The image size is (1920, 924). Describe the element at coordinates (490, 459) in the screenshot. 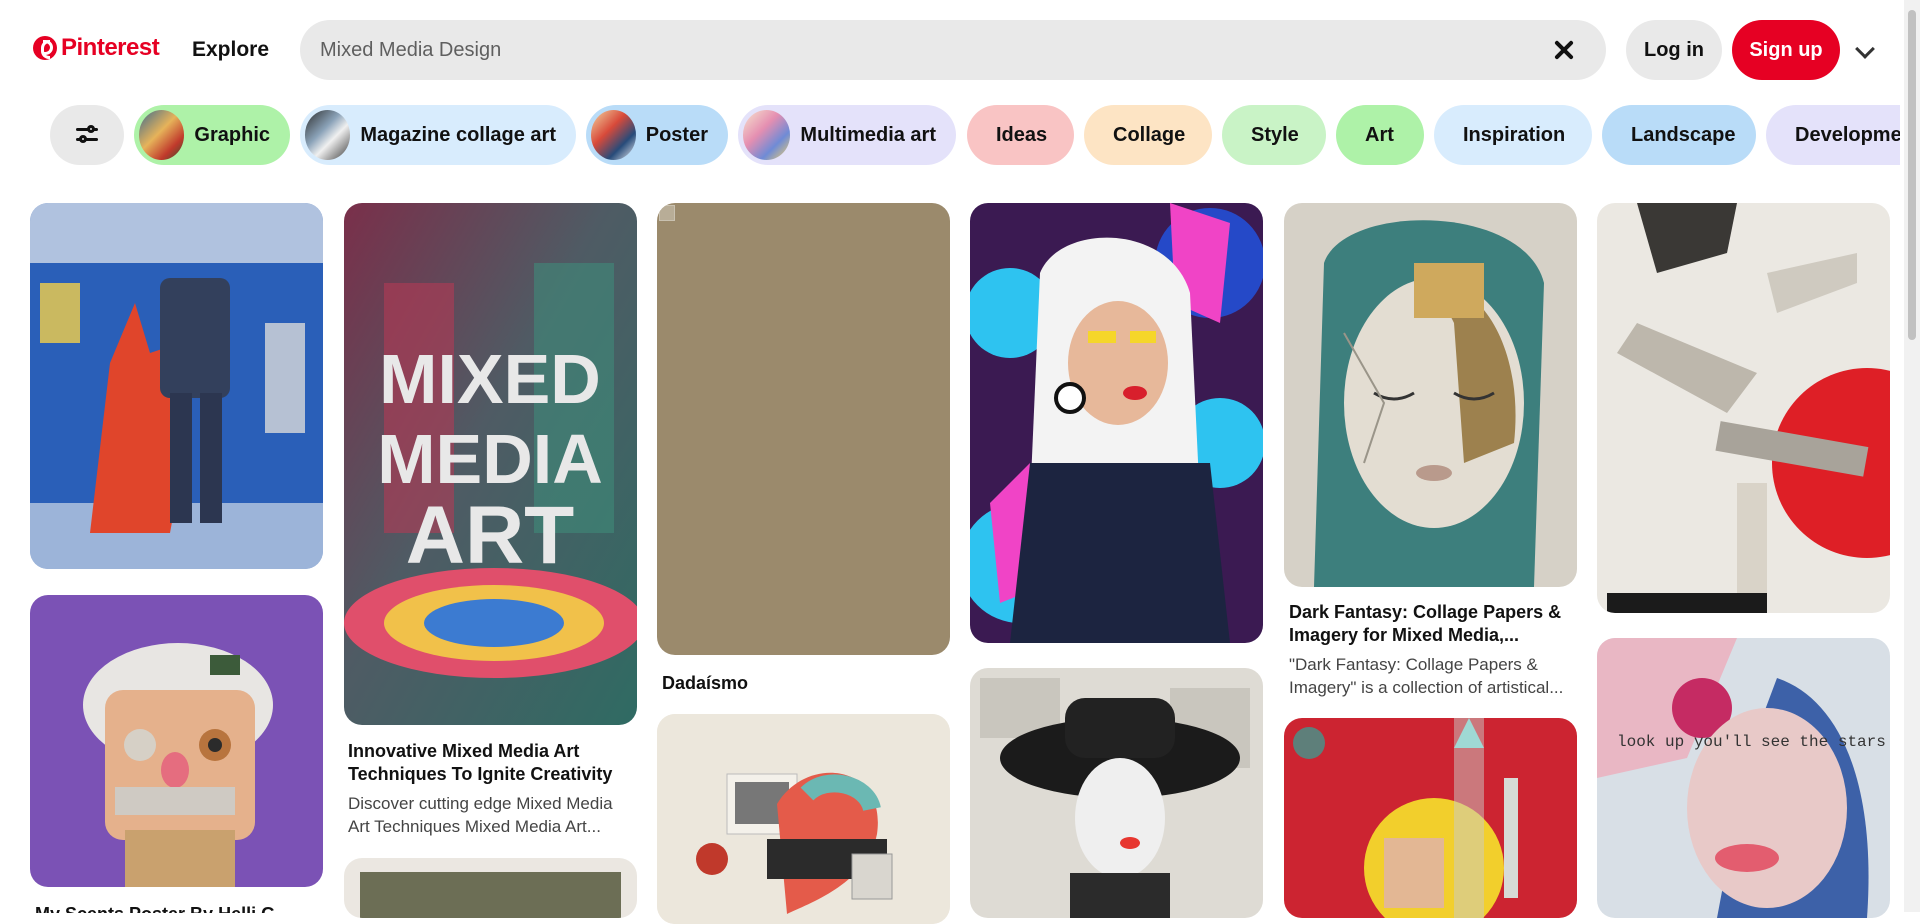

I see `art-text: MEDIA` at that location.